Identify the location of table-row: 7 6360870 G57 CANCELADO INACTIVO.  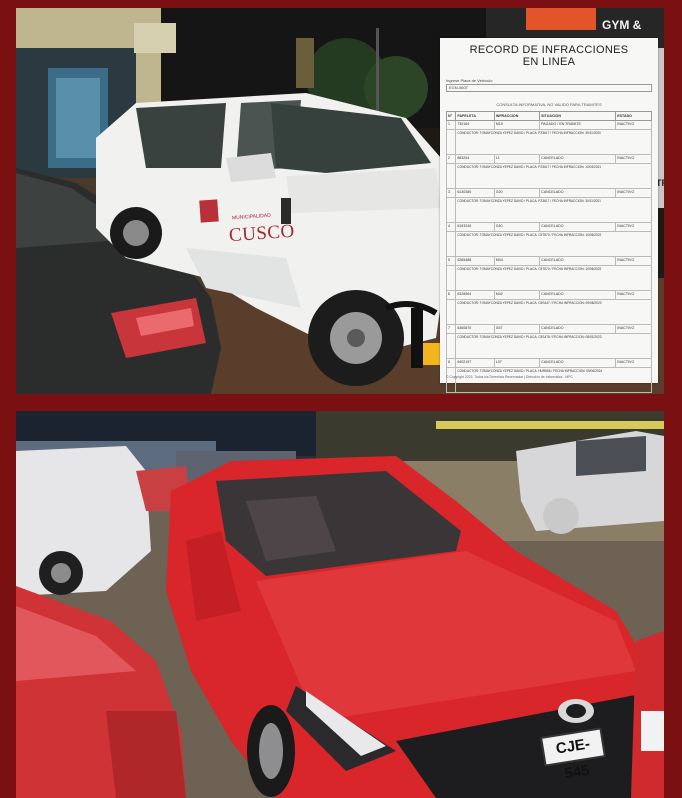
(548, 329).